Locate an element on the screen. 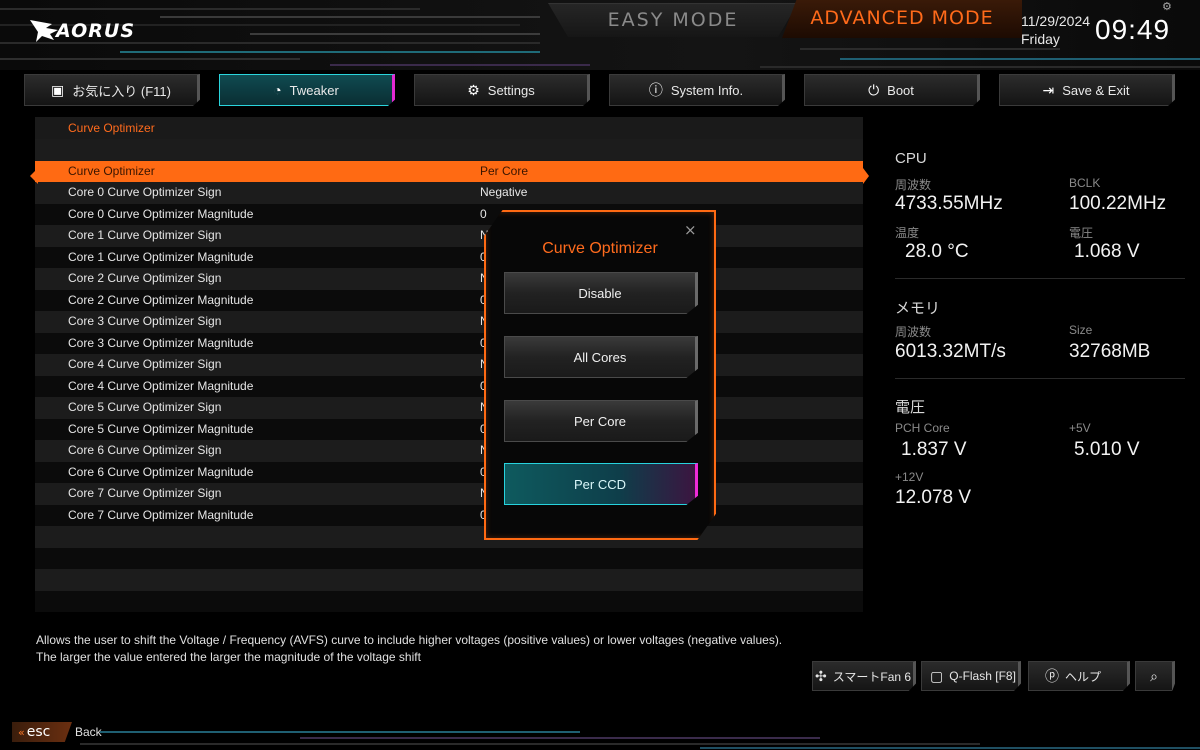  advanced-mode-label: ADVANCED MODE is located at coordinates (902, 18).